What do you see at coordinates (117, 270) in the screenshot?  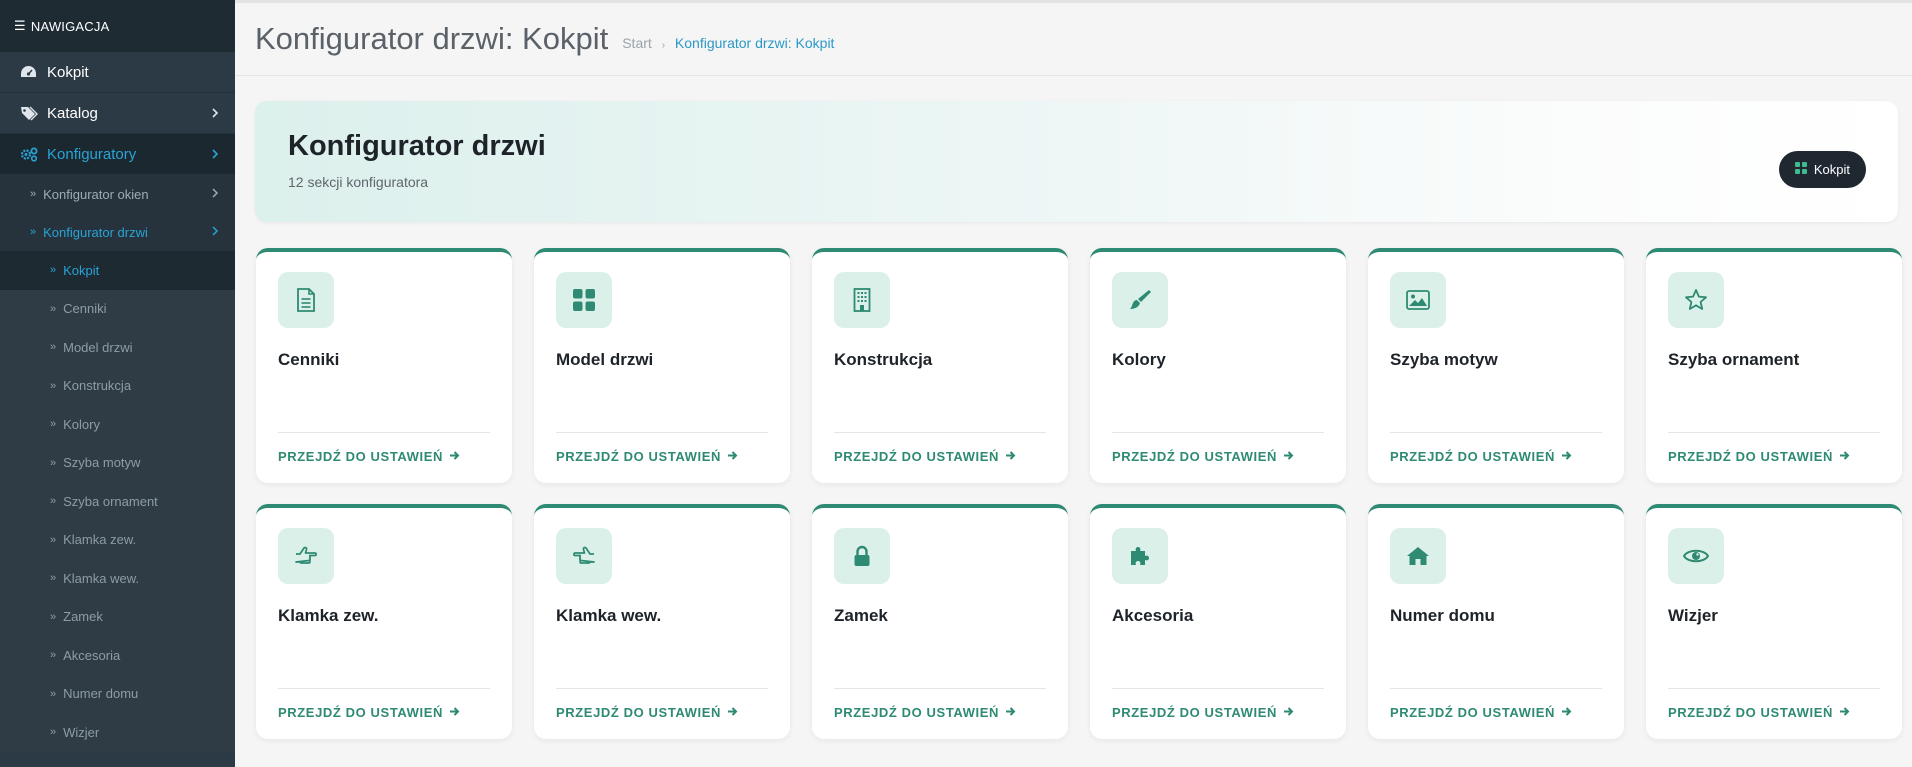 I see `sidebar-item-kokpit-drzwi: » Kokpit` at bounding box center [117, 270].